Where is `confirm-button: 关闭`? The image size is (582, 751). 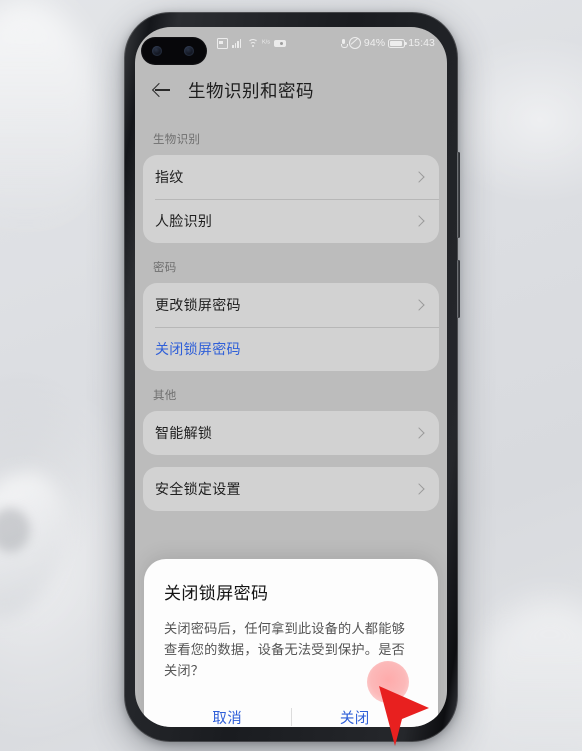 confirm-button: 关闭 is located at coordinates (355, 717).